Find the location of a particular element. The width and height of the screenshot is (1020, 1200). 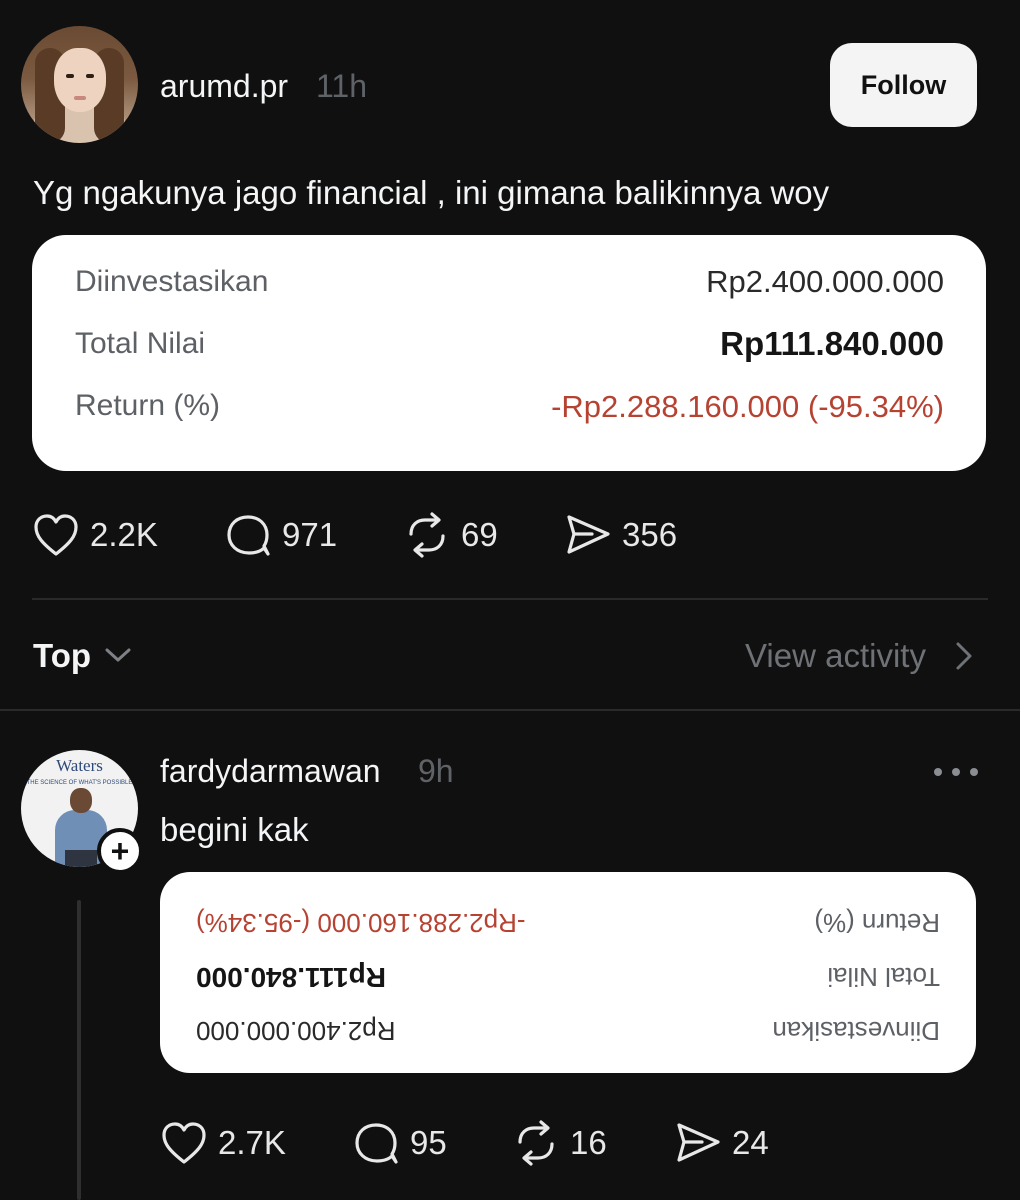

avatar-person-legs is located at coordinates (81, 858).